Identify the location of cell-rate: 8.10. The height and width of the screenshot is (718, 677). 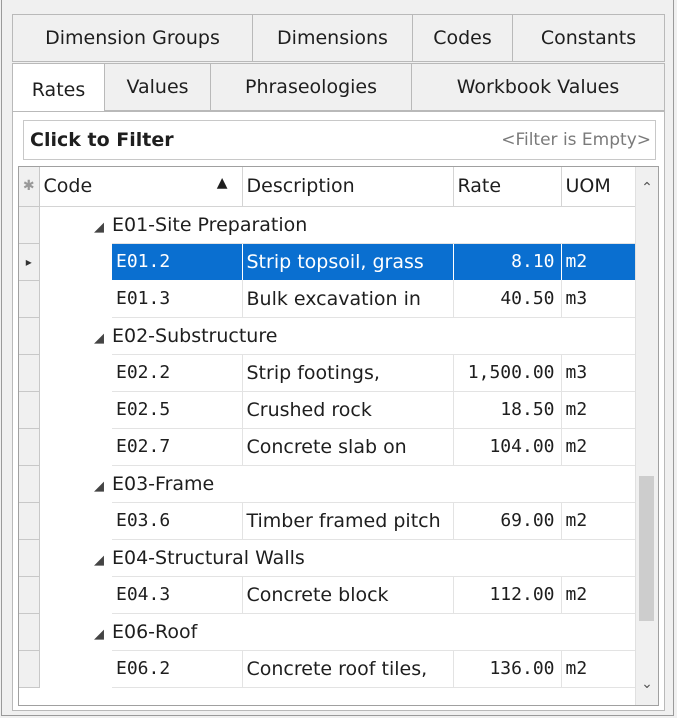
(507, 262).